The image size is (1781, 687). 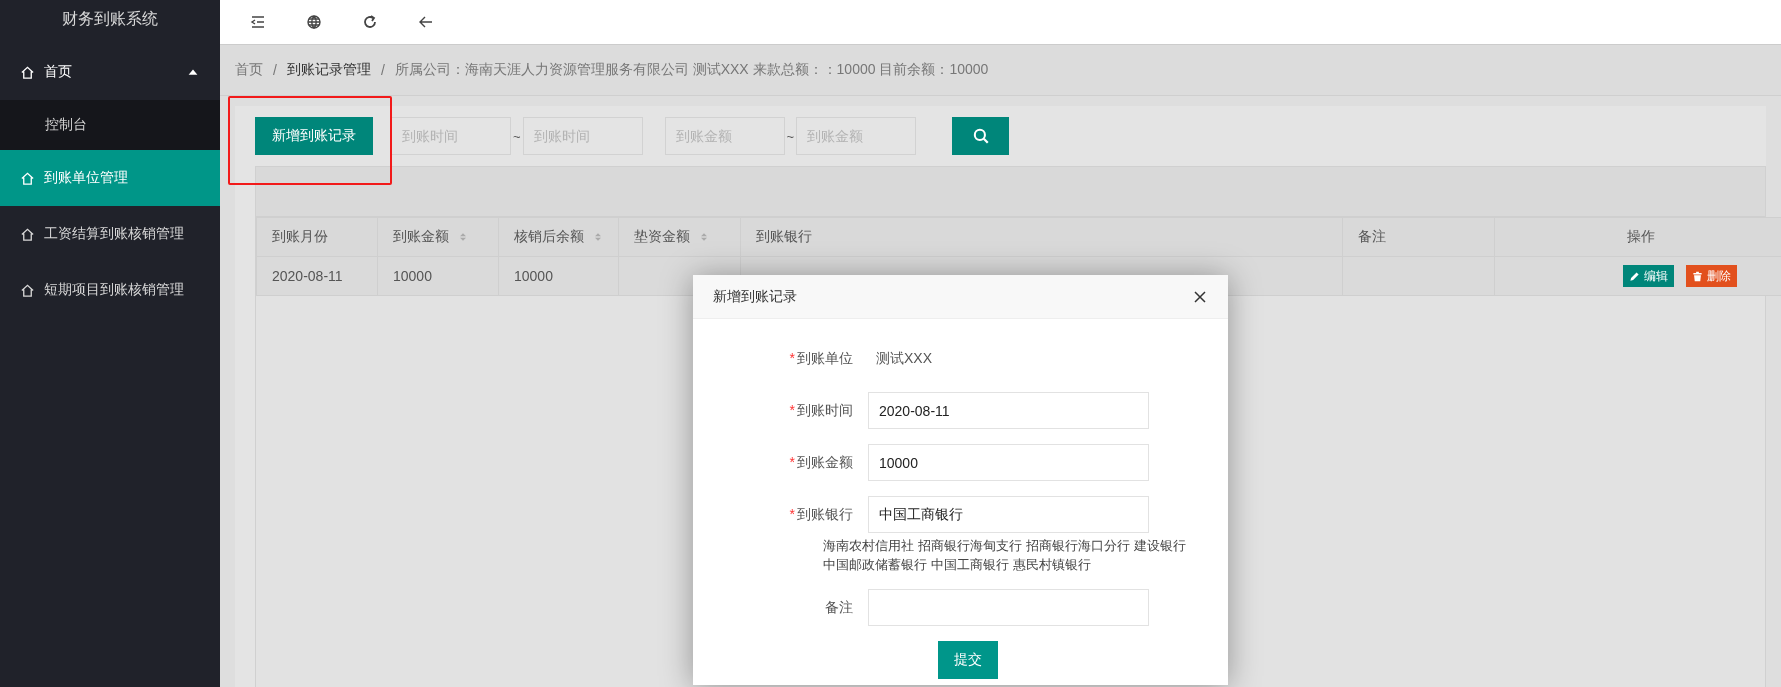 I want to click on input-field, so click(x=1008, y=607).